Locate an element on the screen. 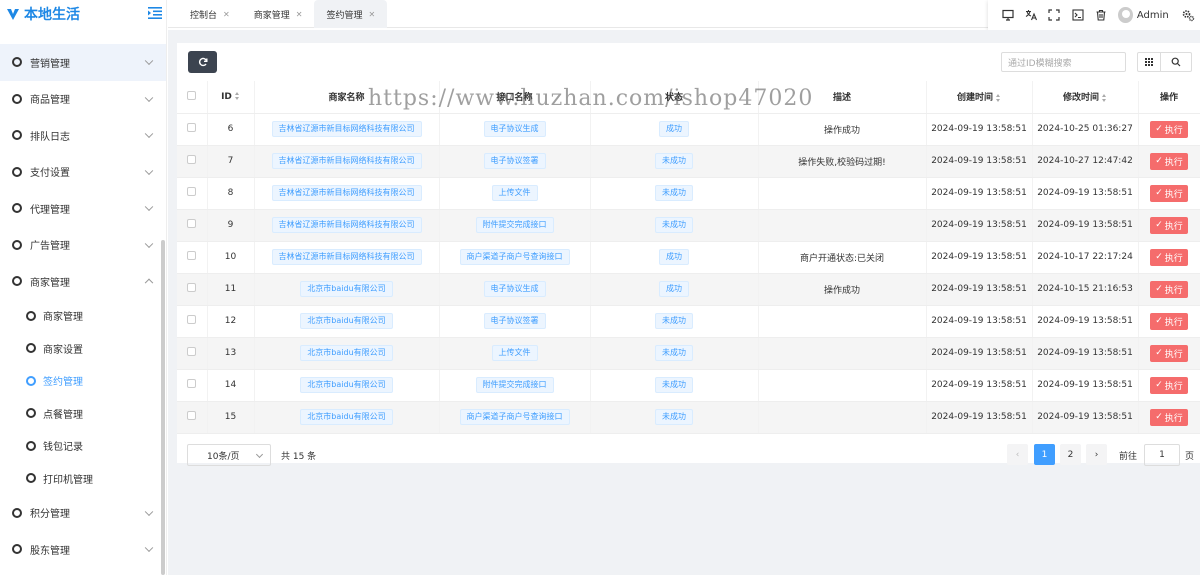 The width and height of the screenshot is (1200, 575). tab-merchant-manage: 商家管理 ✕ is located at coordinates (278, 14).